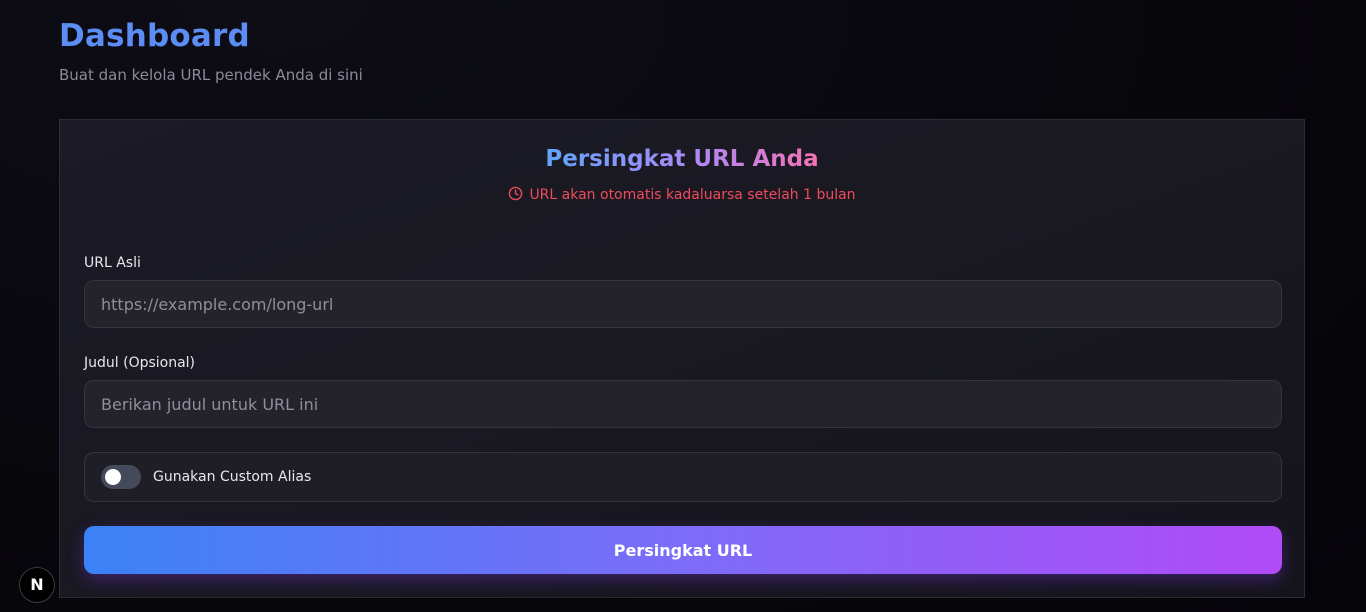 This screenshot has width=1366, height=612. I want to click on page-title: Dashboard, so click(154, 36).